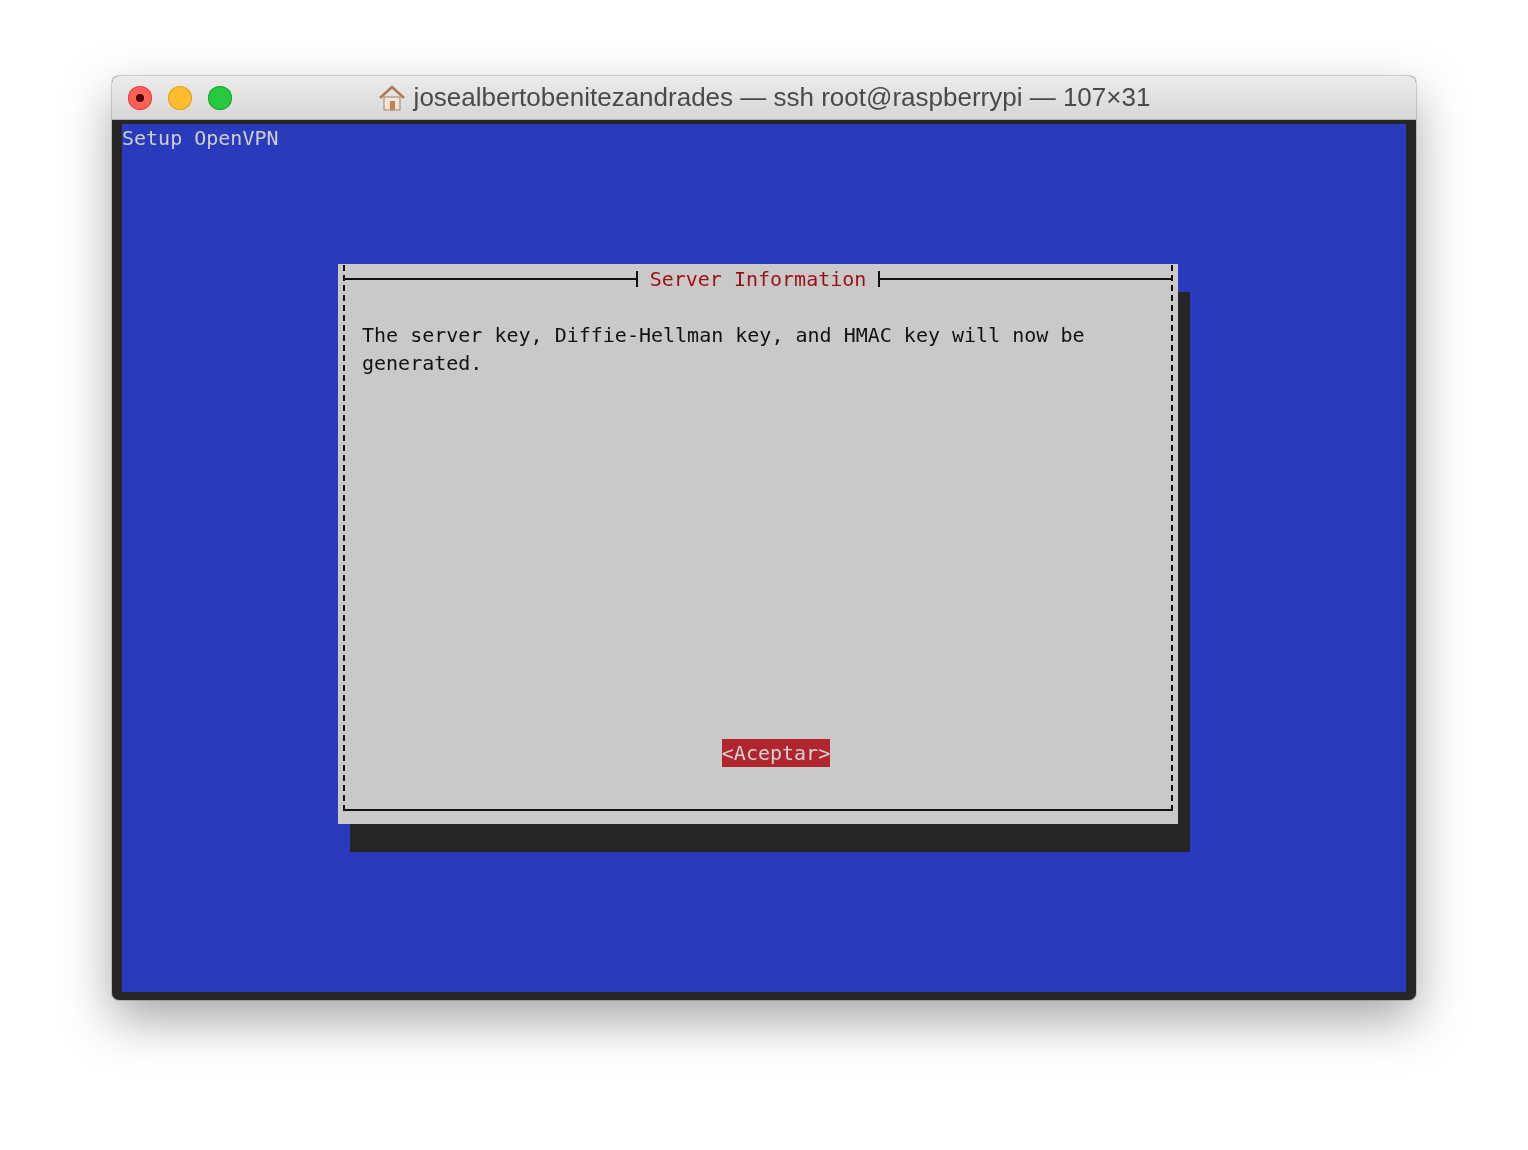 Image resolution: width=1528 pixels, height=1150 pixels. What do you see at coordinates (391, 97) in the screenshot?
I see `house-icon` at bounding box center [391, 97].